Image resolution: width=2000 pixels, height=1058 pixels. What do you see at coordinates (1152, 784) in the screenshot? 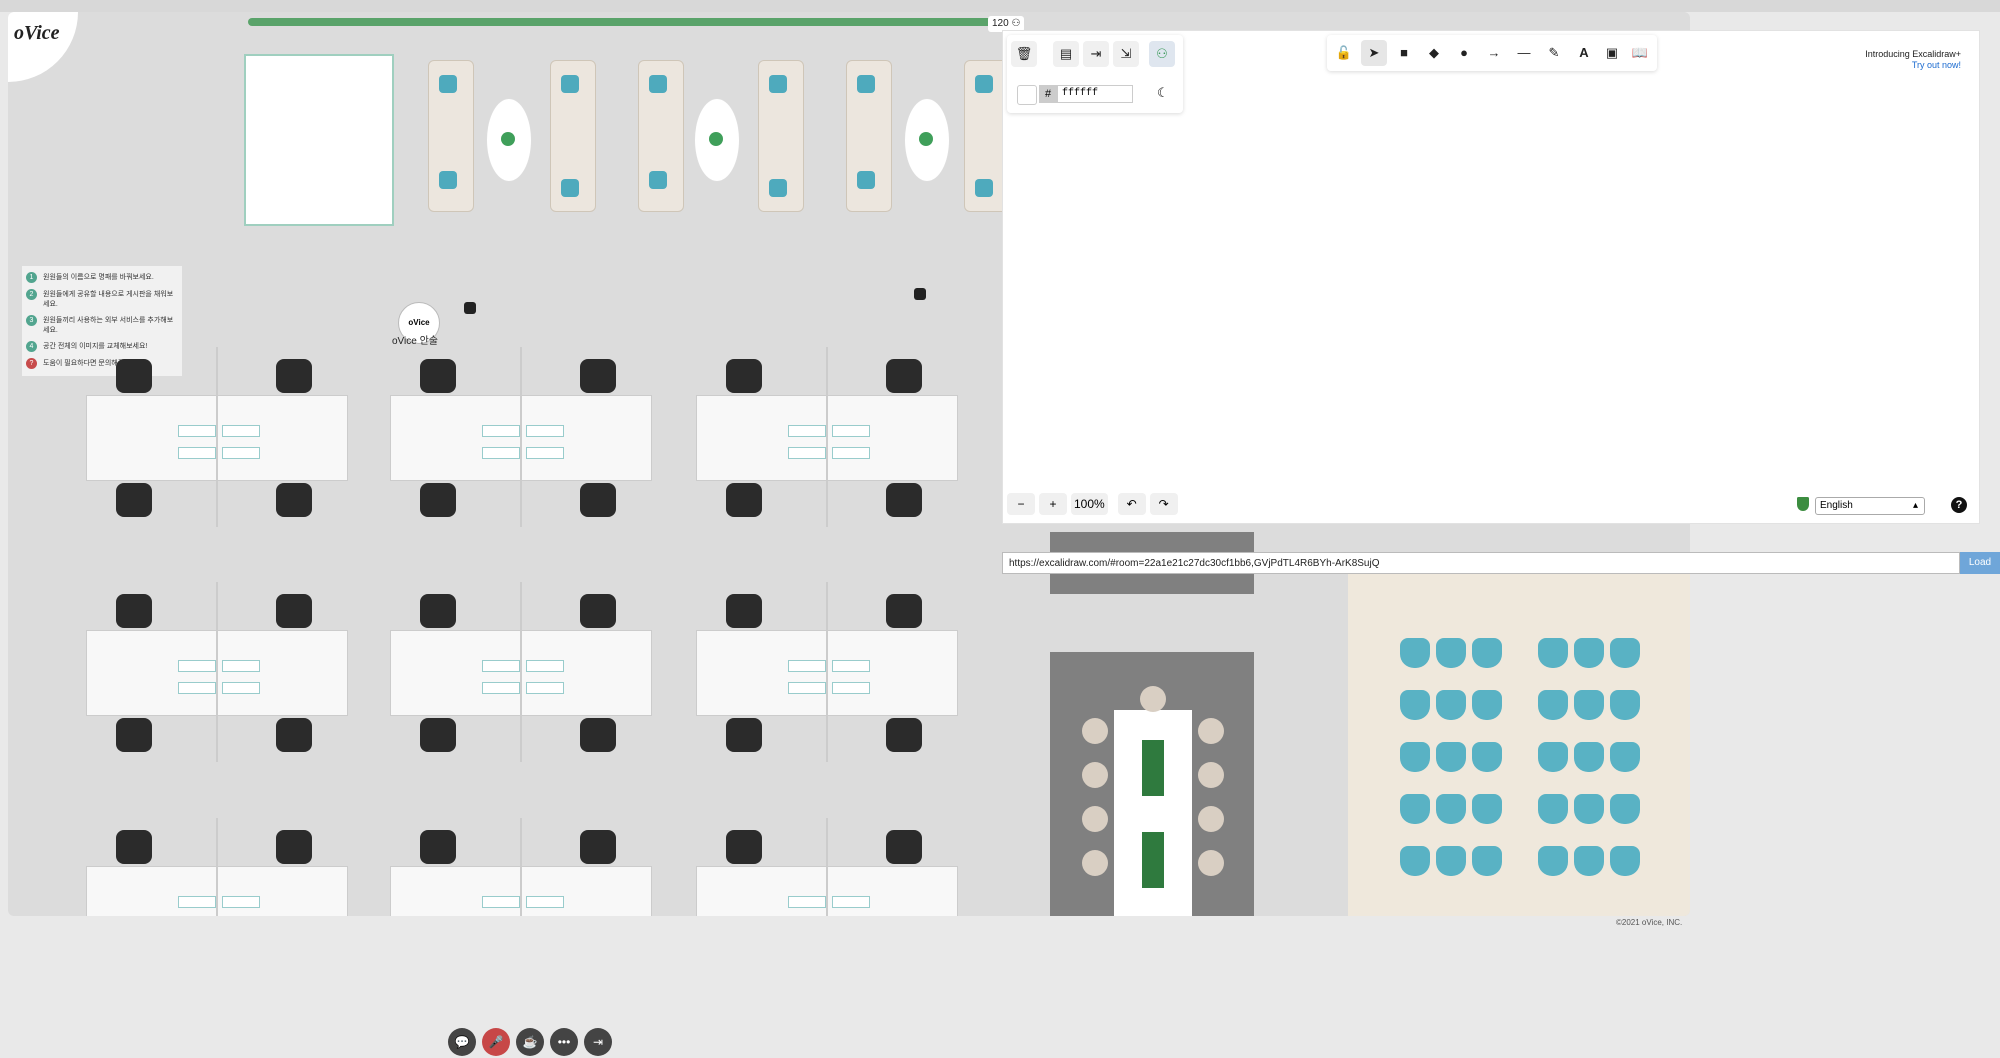
I see `meeting-room` at bounding box center [1152, 784].